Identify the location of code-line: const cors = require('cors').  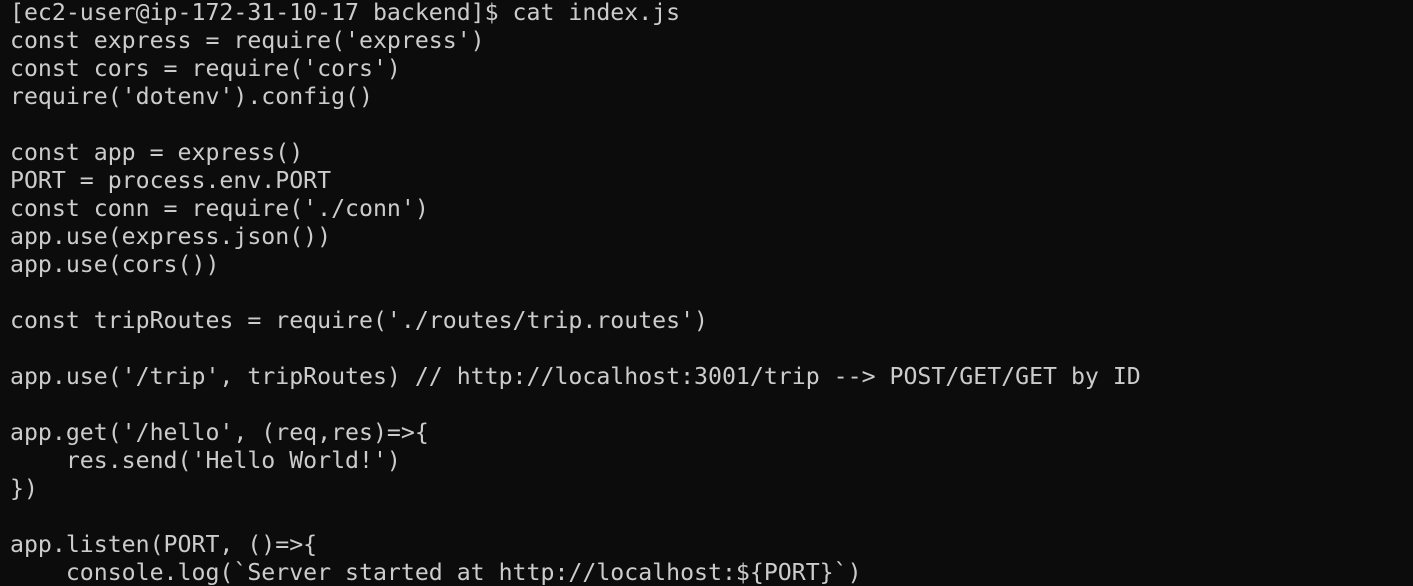
(205, 68).